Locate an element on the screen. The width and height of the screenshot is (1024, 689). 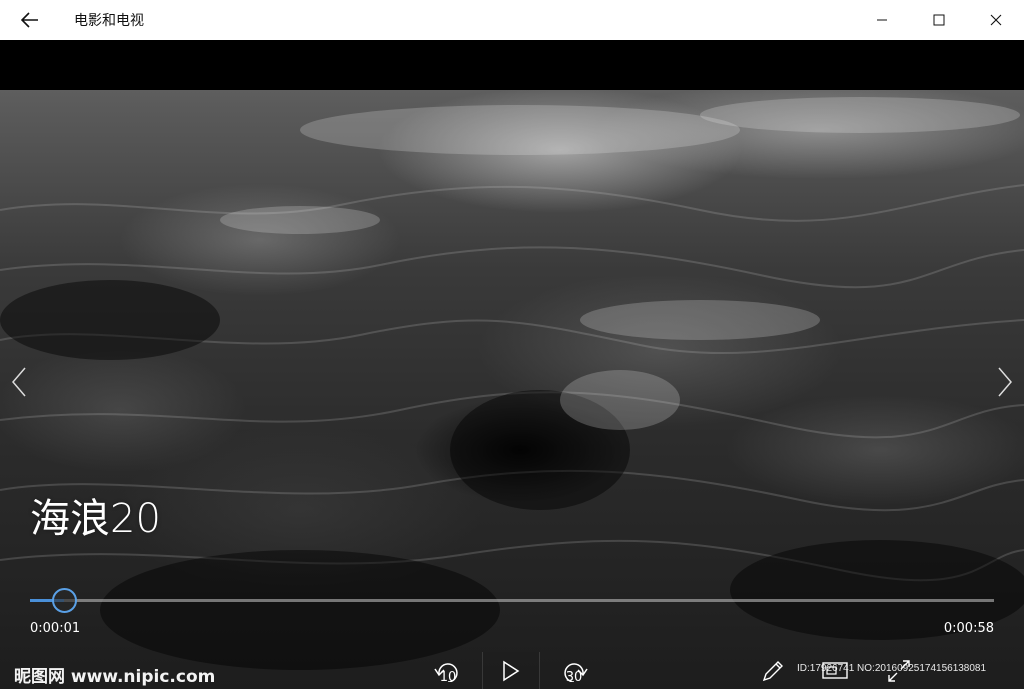
pencil-icon is located at coordinates (772, 670).